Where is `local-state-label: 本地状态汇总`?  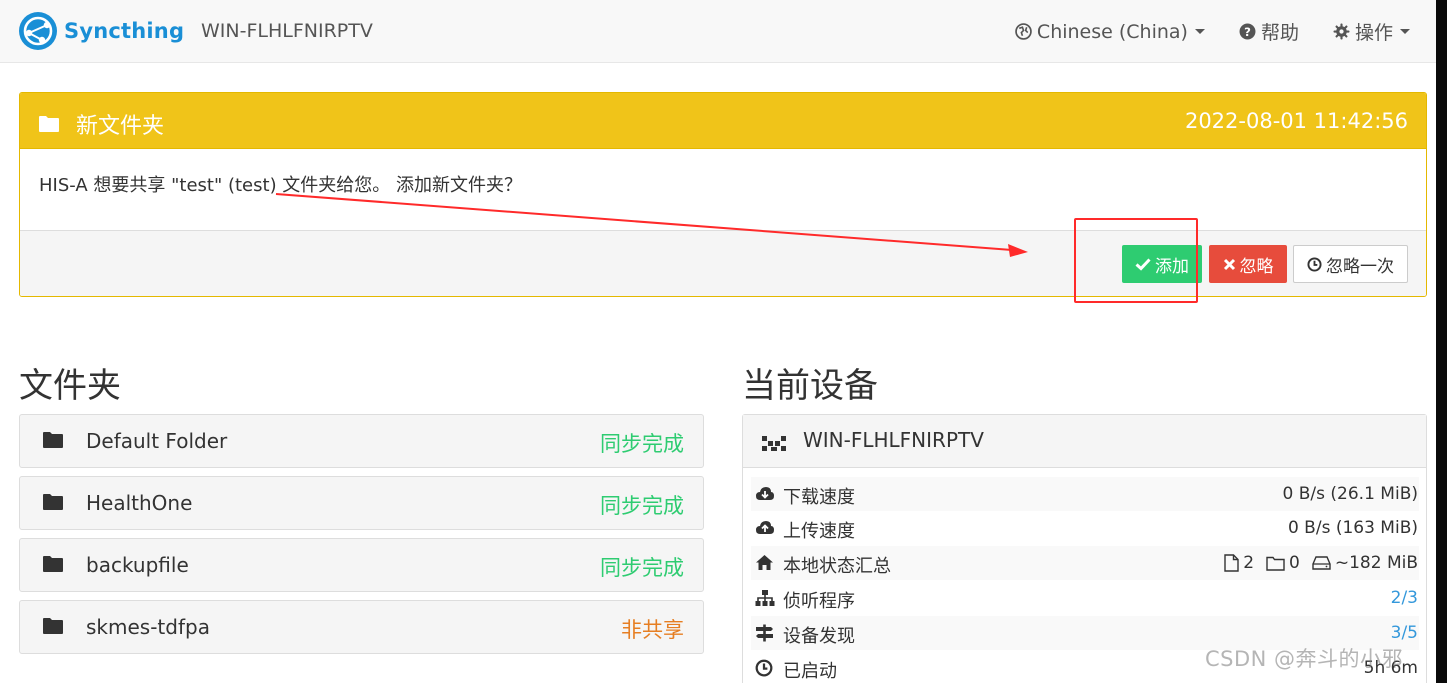
local-state-label: 本地状态汇总 is located at coordinates (837, 566).